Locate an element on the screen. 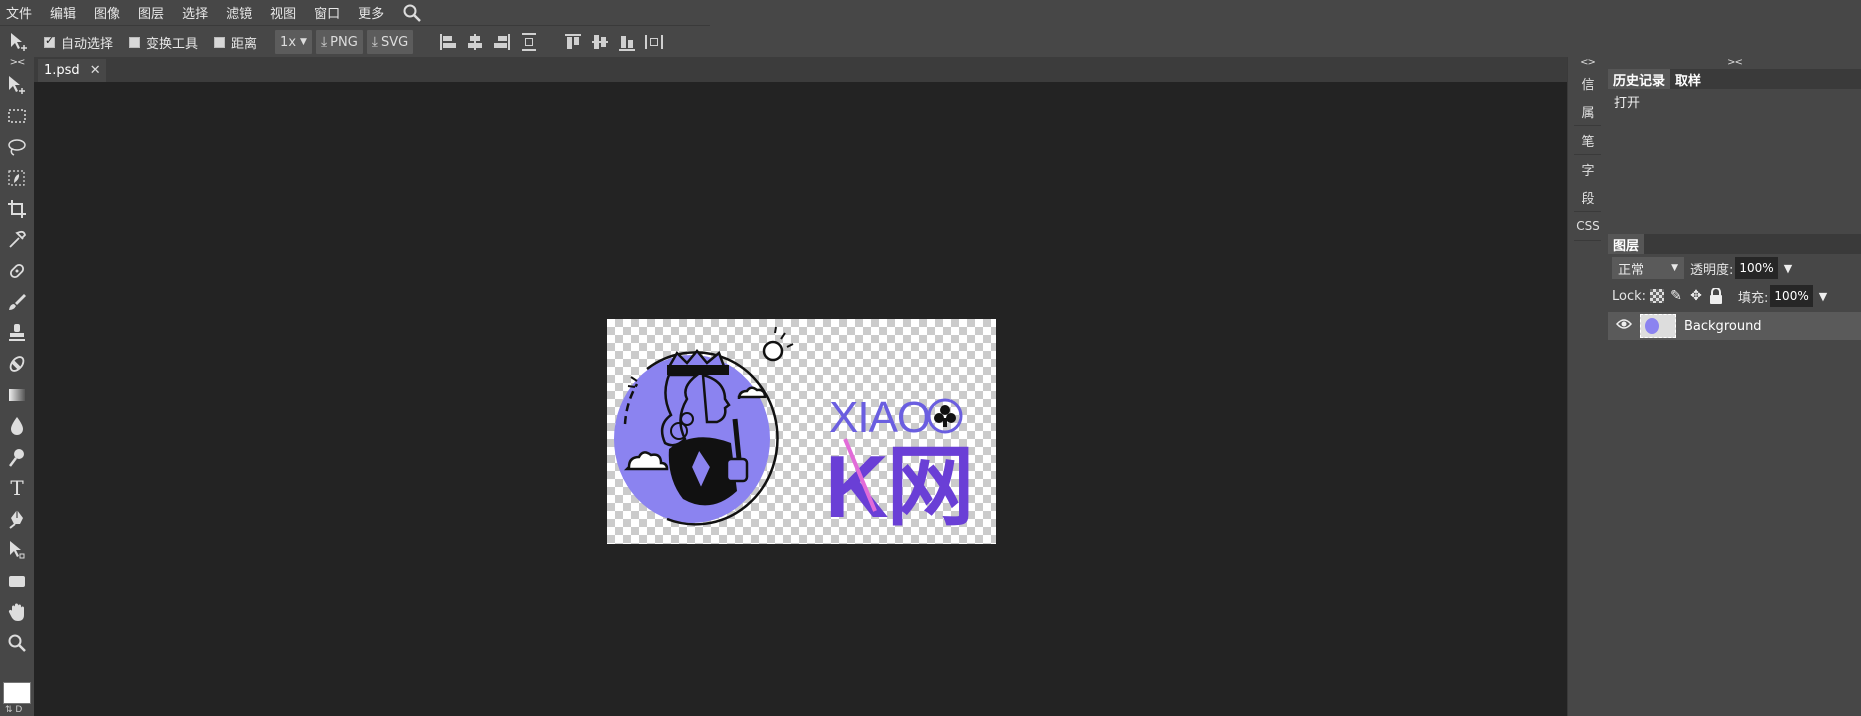 The width and height of the screenshot is (1861, 716). crop-tool-icon is located at coordinates (17, 208).